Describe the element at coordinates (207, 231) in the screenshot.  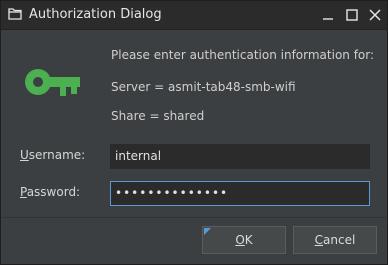
I see `default-button-marker` at that location.